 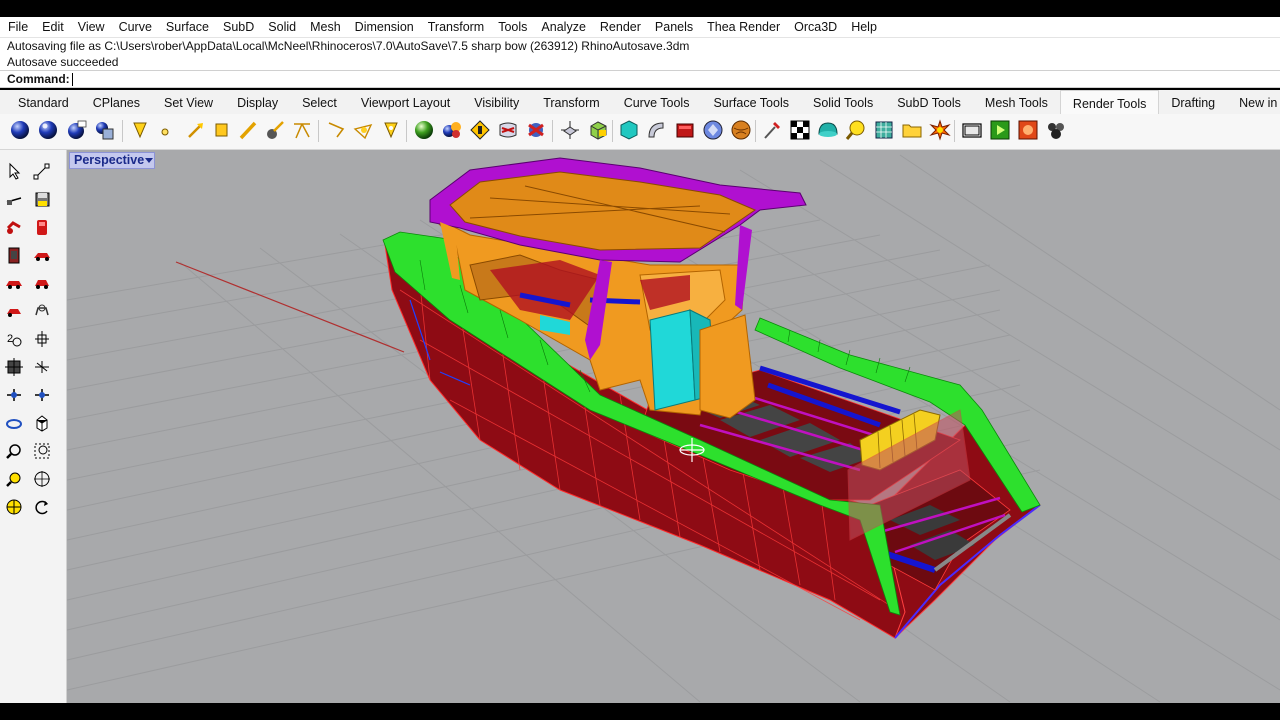 I want to click on menu-analyze: Analyze, so click(x=563, y=27).